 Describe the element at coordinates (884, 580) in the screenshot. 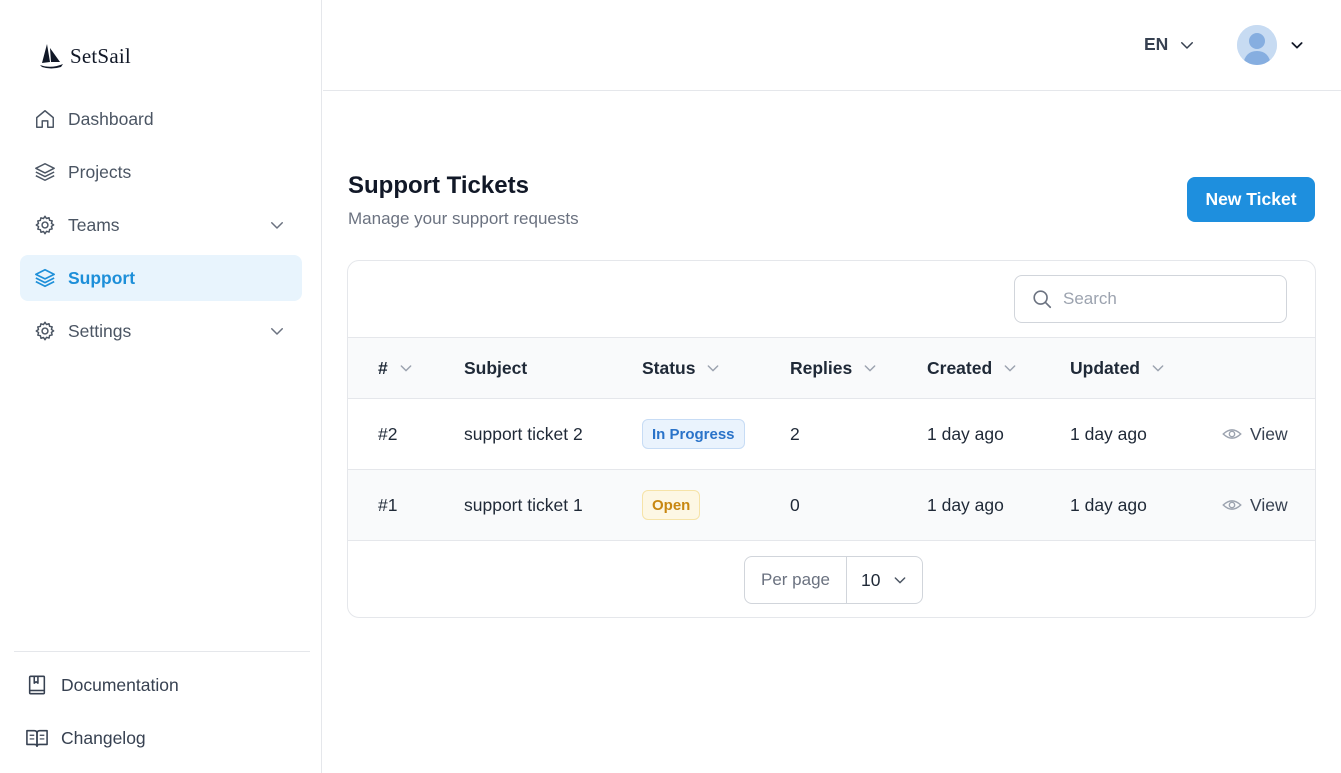

I see `per-page-select: 10` at that location.